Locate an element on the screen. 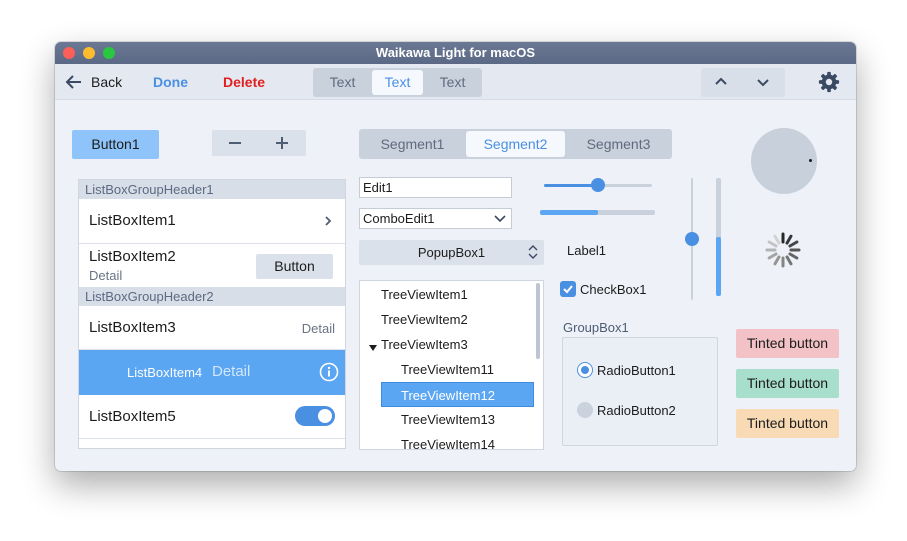 This screenshot has width=907, height=541. horizontal-progress-bar is located at coordinates (597, 212).